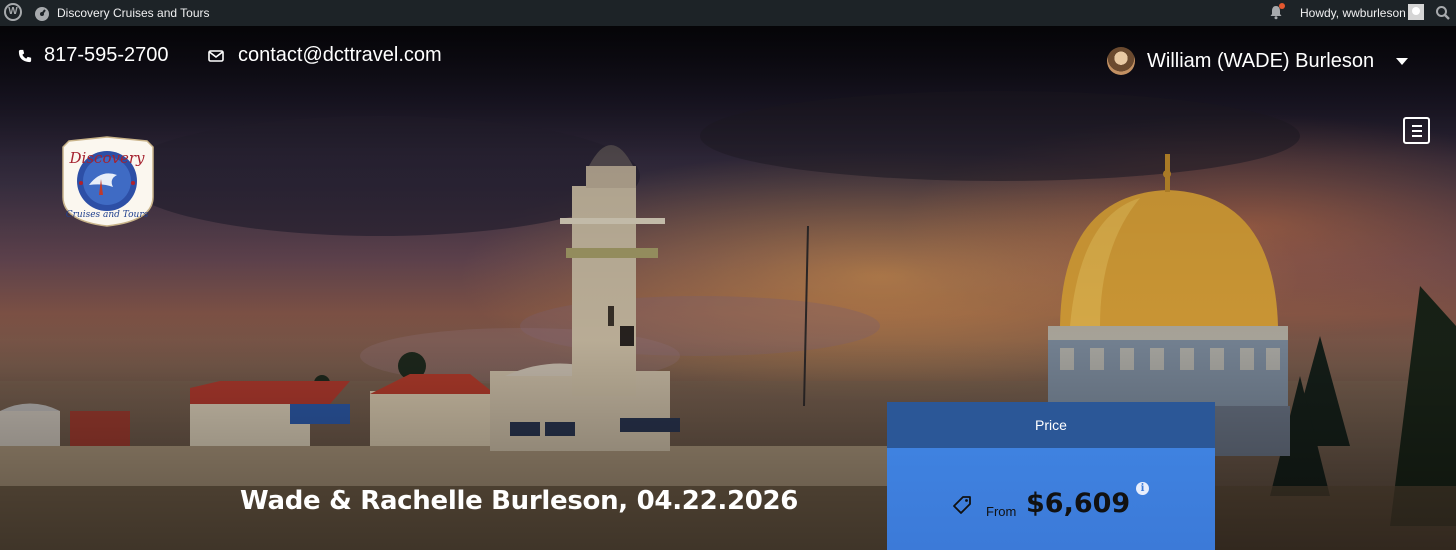  What do you see at coordinates (25, 55) in the screenshot?
I see `phone-icon` at bounding box center [25, 55].